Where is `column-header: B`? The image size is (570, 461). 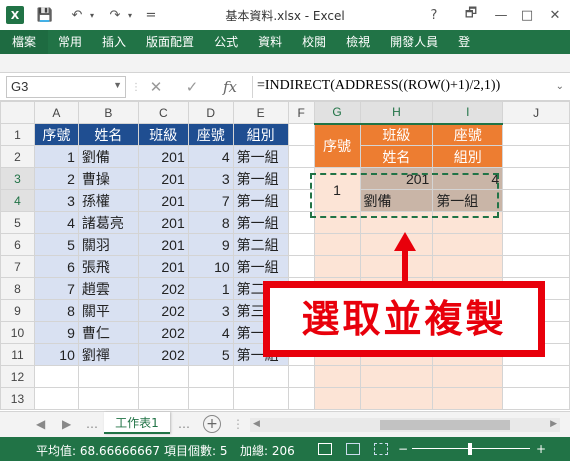
column-header: B is located at coordinates (108, 112).